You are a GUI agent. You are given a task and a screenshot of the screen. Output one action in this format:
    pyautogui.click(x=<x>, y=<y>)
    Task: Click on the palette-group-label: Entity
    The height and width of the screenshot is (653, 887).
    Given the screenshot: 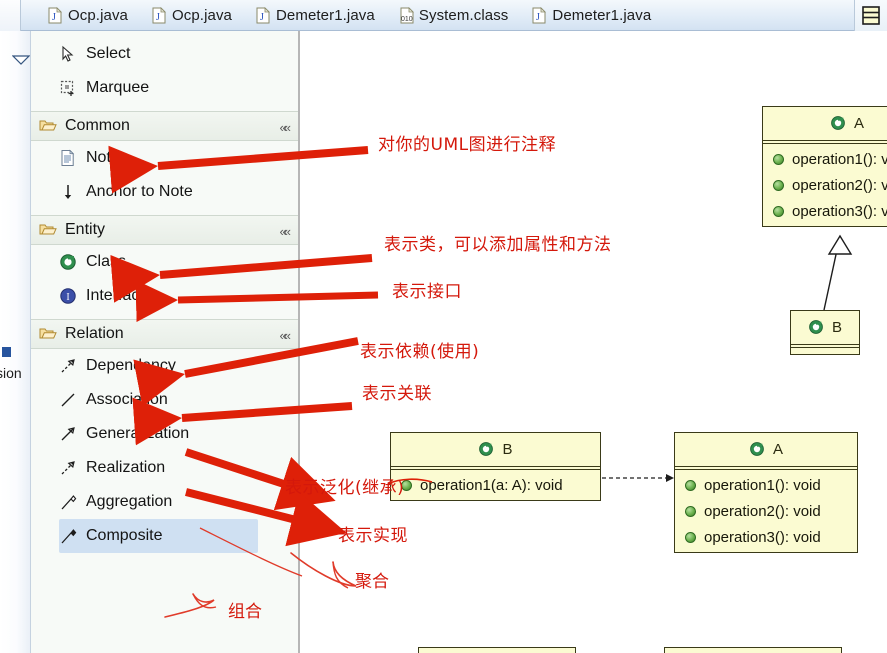 What is the action you would take?
    pyautogui.click(x=85, y=229)
    